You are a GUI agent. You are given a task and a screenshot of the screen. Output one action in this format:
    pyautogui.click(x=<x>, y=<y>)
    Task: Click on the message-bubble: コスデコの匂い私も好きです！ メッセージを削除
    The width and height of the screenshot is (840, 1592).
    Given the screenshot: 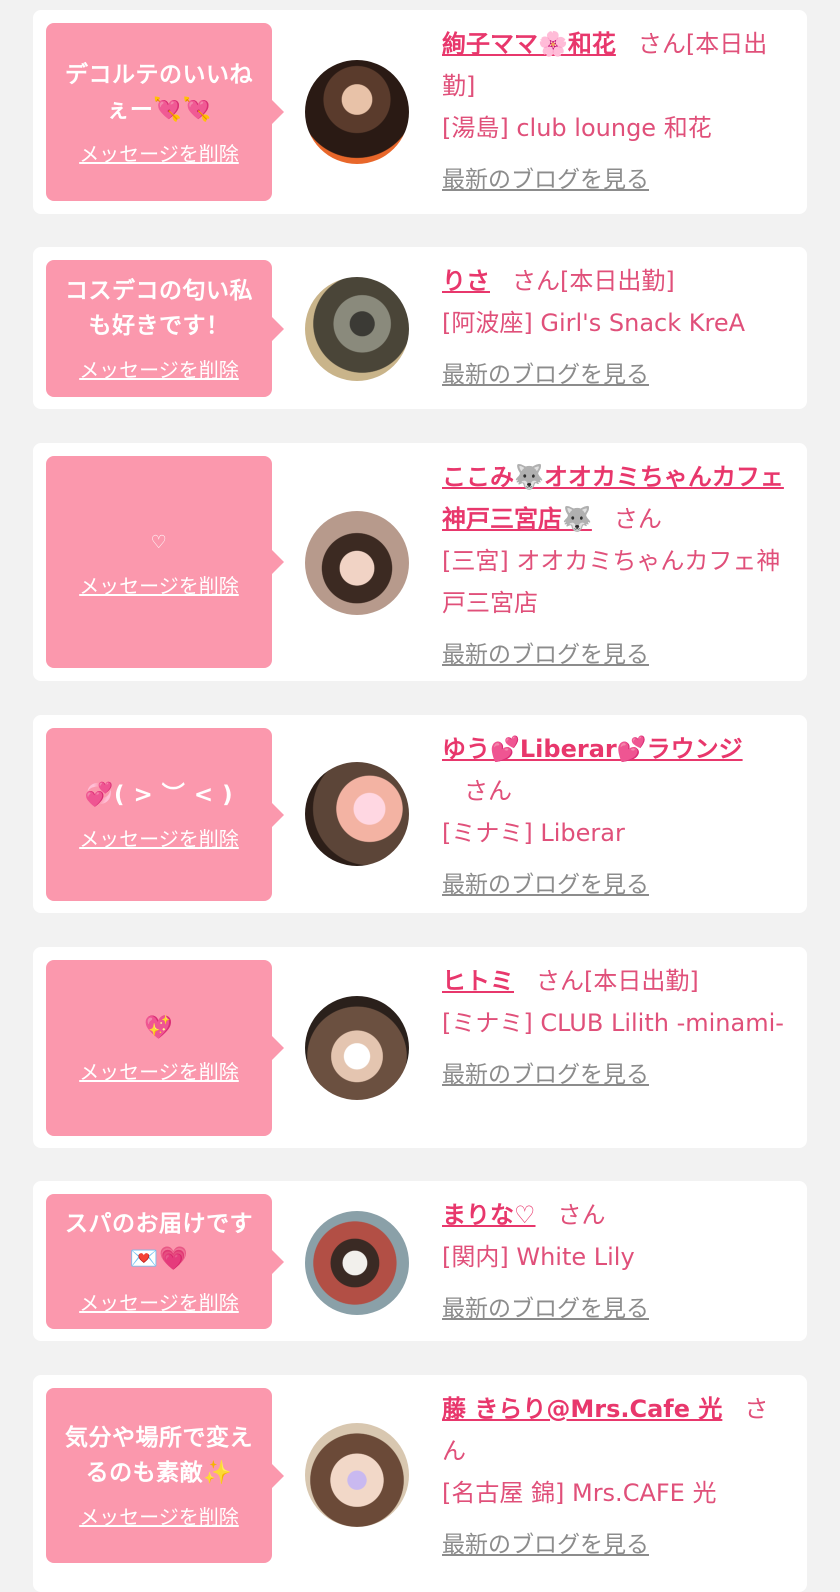 What is the action you would take?
    pyautogui.click(x=165, y=328)
    